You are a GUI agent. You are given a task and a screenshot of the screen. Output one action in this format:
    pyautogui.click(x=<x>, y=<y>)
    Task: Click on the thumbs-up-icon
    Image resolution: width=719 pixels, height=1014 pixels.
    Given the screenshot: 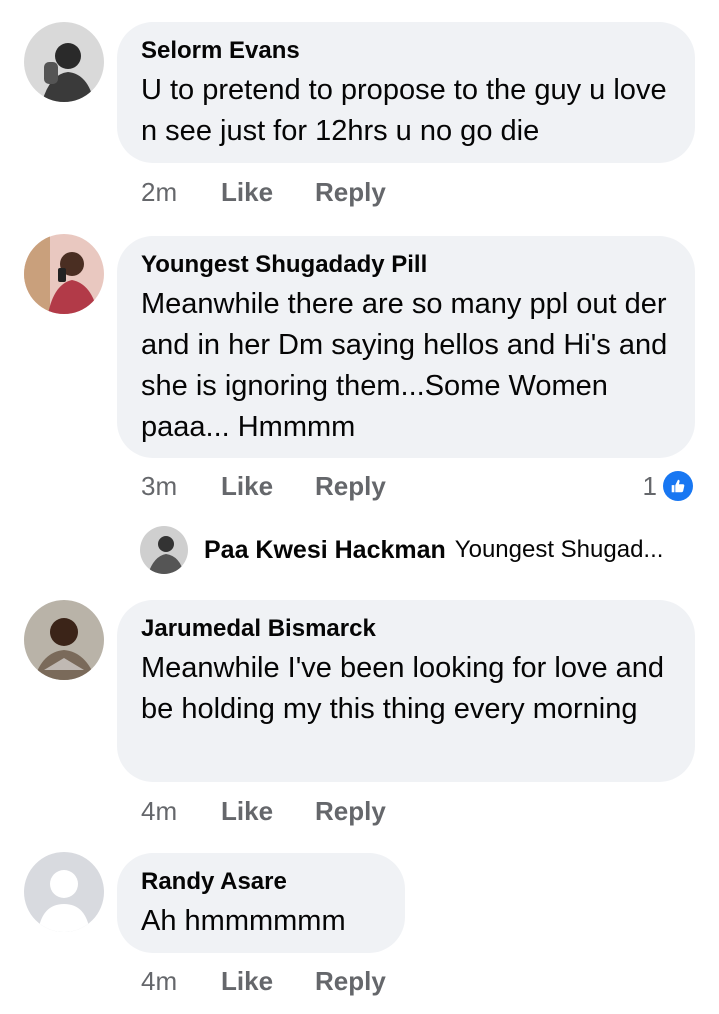 What is the action you would take?
    pyautogui.click(x=678, y=486)
    